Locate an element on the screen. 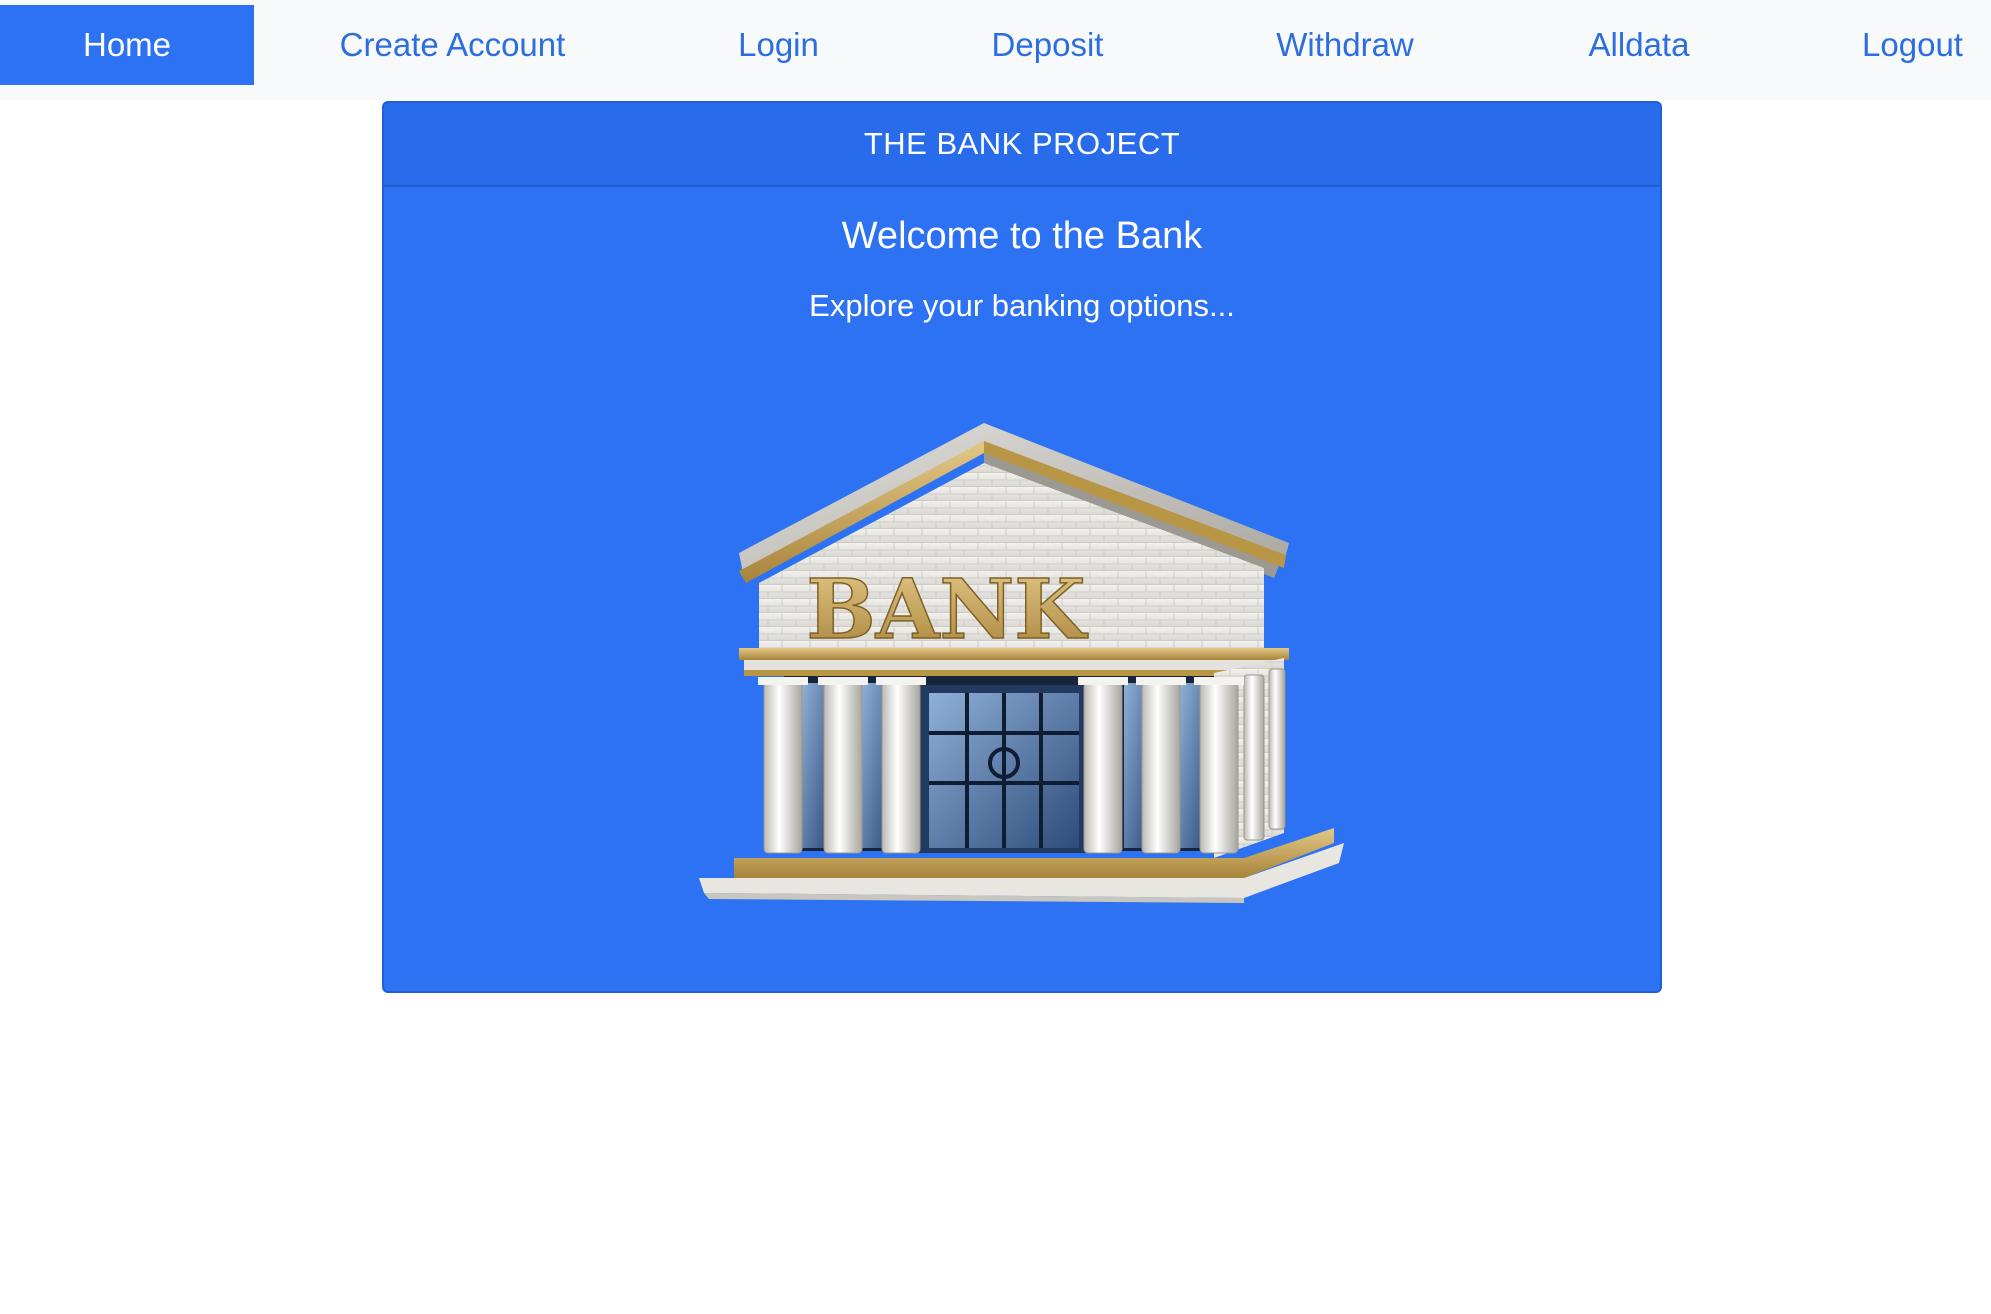 Image resolution: width=1991 pixels, height=1314 pixels. nav-login-link: Login is located at coordinates (778, 45).